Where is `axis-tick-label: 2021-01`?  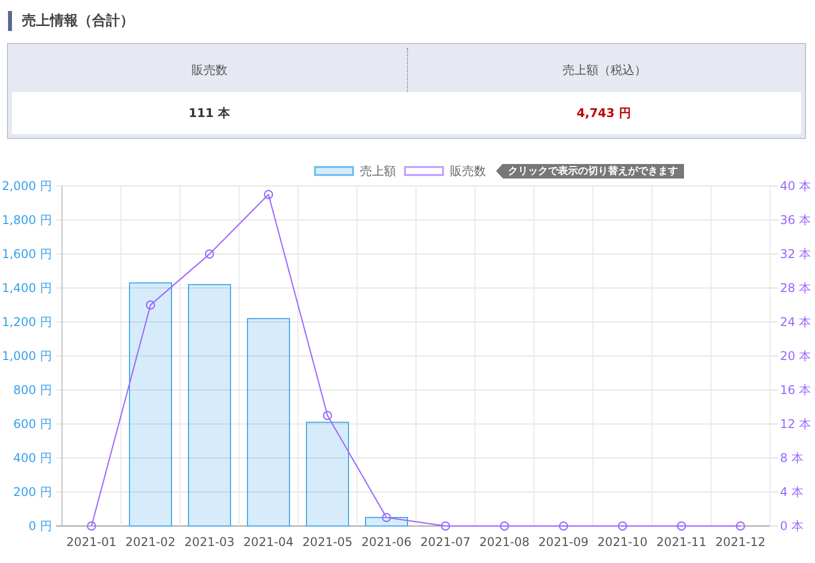
axis-tick-label: 2021-01 is located at coordinates (91, 542).